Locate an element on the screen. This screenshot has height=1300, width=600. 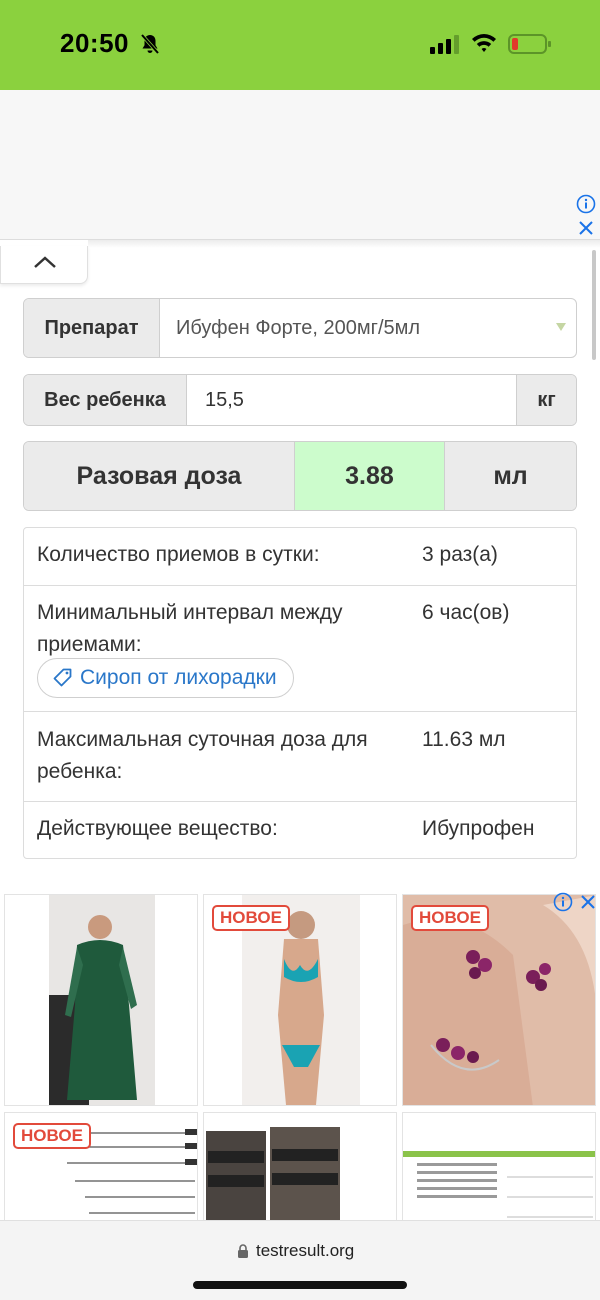
ad-card-document is located at coordinates (499, 1167).